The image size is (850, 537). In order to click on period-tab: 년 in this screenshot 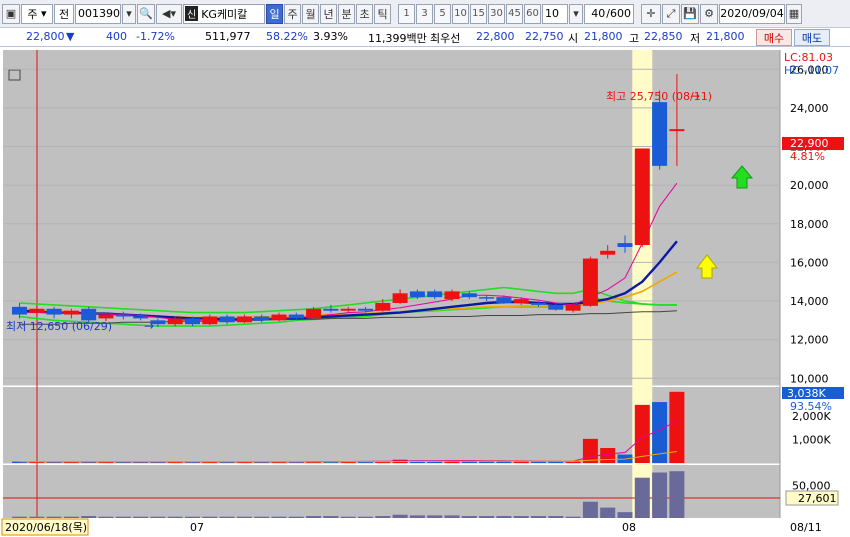, I will do `click(328, 13)`.